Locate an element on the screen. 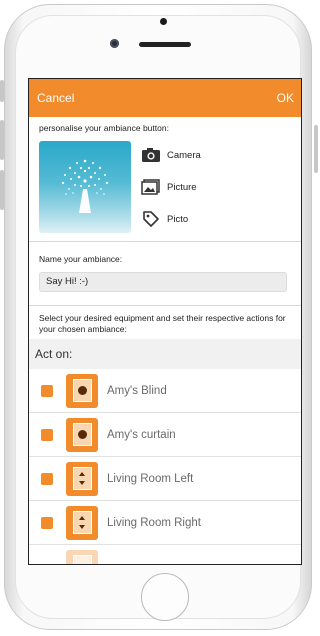  camera-option: Camera is located at coordinates (171, 155).